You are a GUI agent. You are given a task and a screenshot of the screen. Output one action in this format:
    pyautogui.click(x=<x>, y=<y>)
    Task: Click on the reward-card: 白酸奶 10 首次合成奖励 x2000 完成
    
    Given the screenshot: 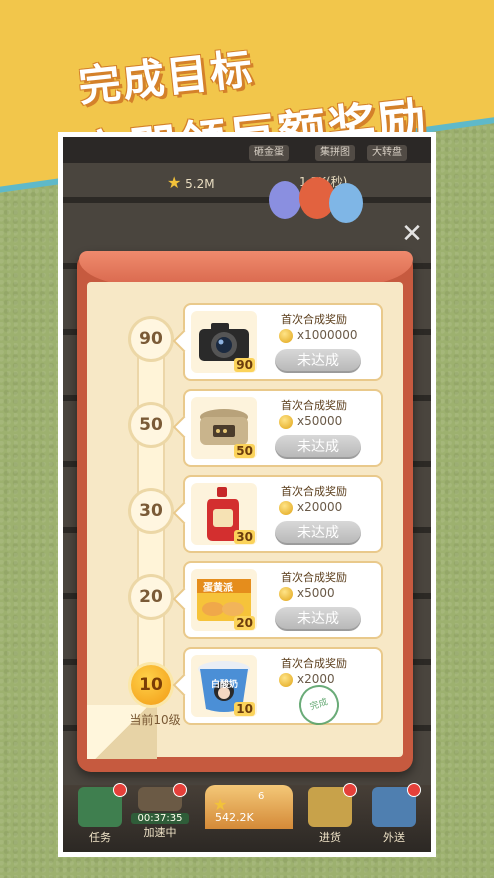 What is the action you would take?
    pyautogui.click(x=283, y=689)
    